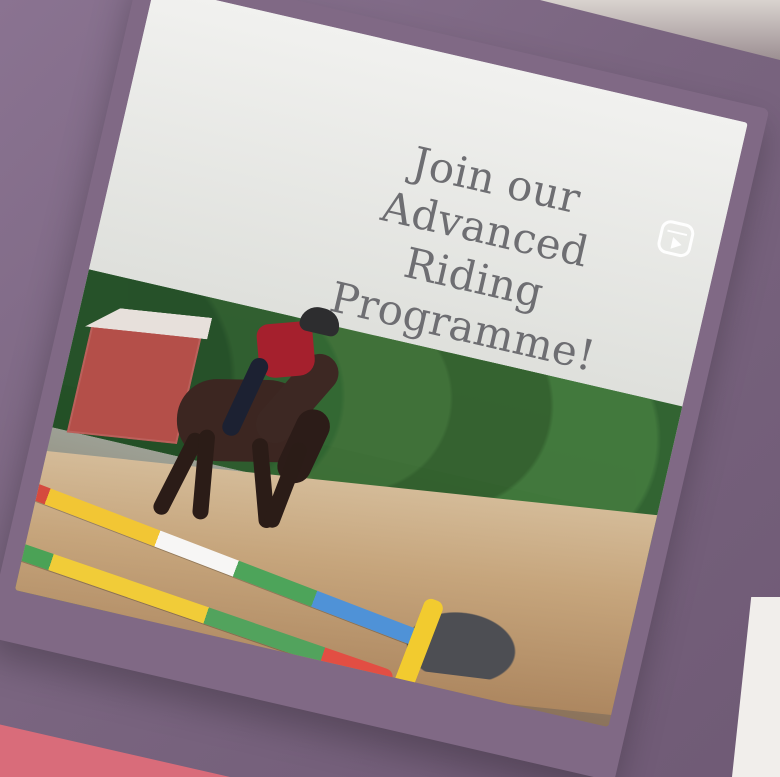  What do you see at coordinates (756, 687) in the screenshot?
I see `right-edge-background-card` at bounding box center [756, 687].